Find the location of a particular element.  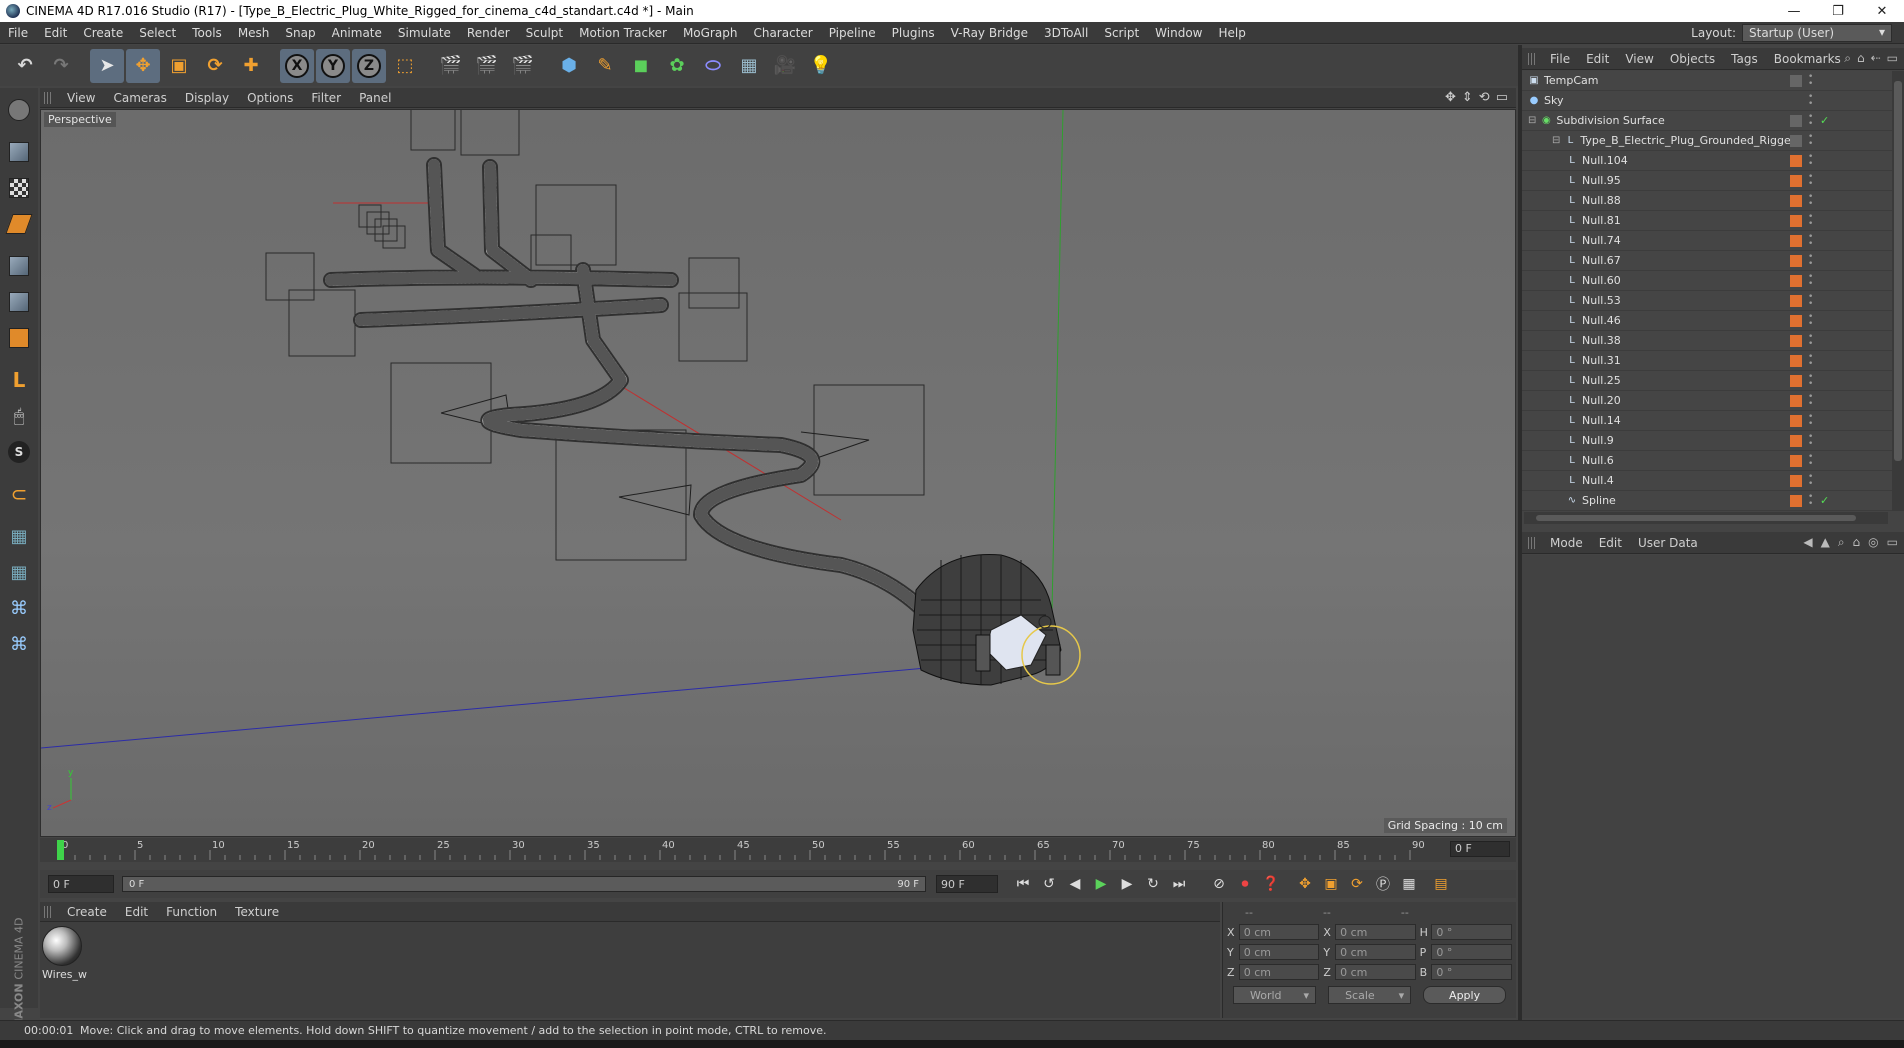

menu-edit: Edit is located at coordinates (55, 33).